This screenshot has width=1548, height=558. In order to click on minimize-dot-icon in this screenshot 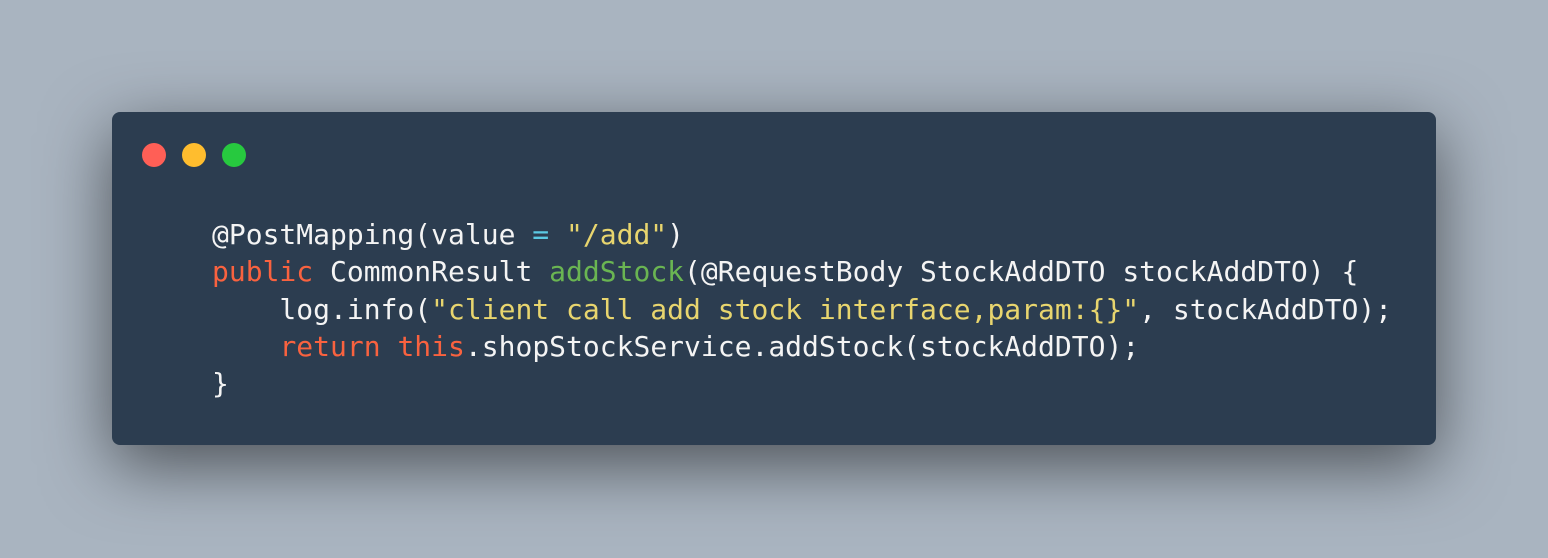, I will do `click(194, 155)`.